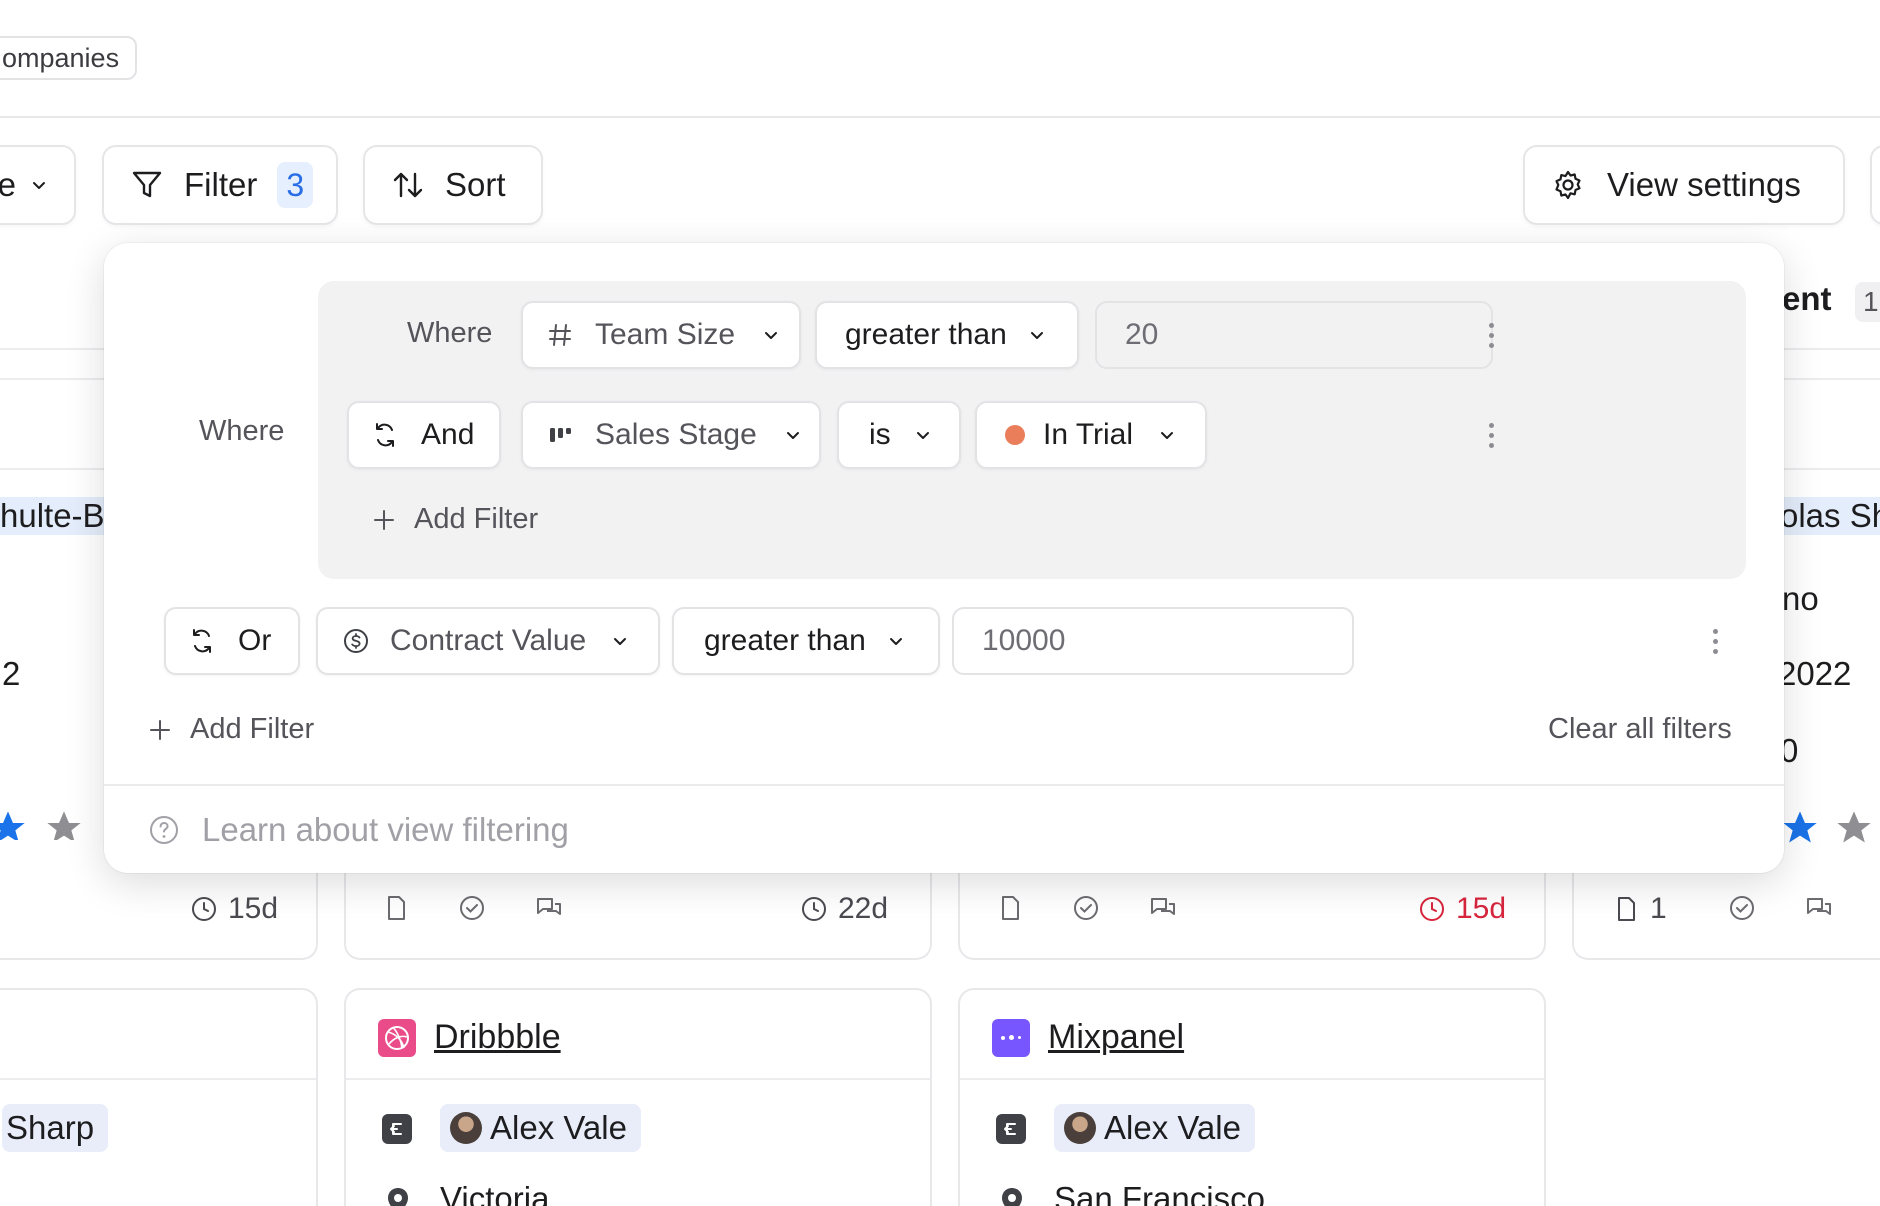 The image size is (1880, 1206). What do you see at coordinates (55, 516) in the screenshot?
I see `left-card-name: hulte-B` at bounding box center [55, 516].